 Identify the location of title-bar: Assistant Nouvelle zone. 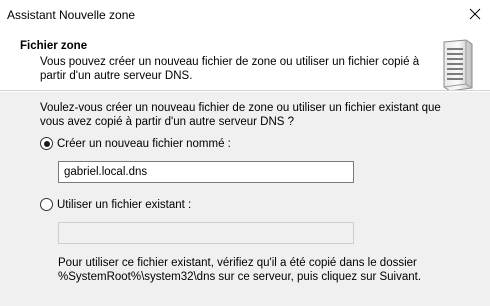
(245, 15).